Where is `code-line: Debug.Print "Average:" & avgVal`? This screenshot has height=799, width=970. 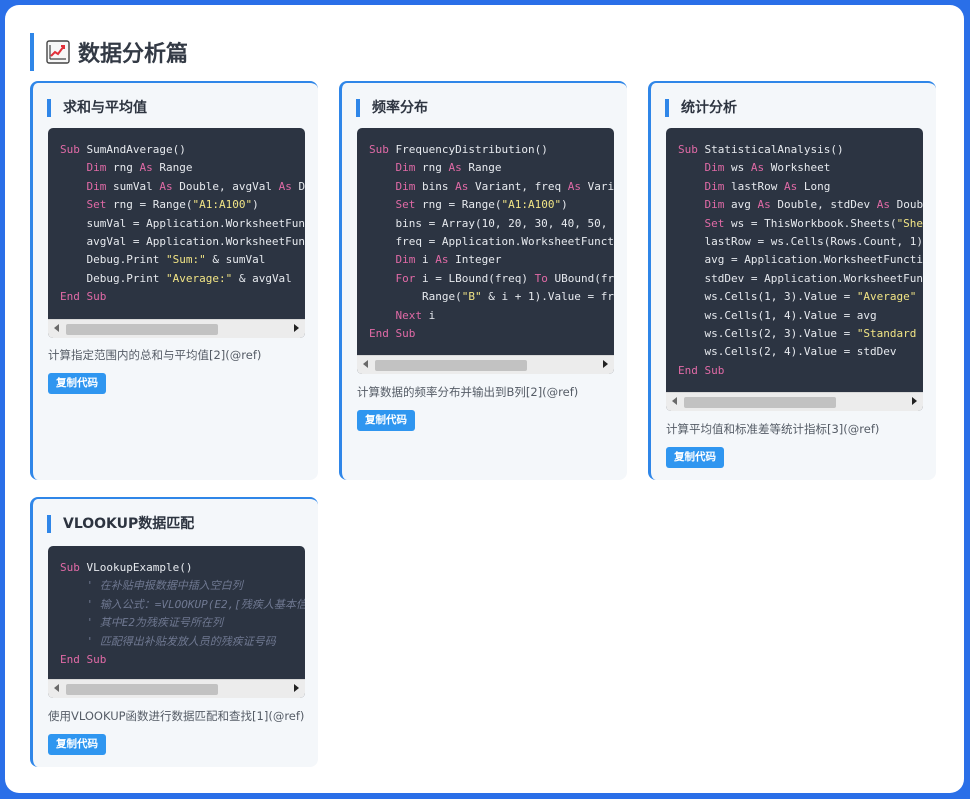
code-line: Debug.Print "Average:" & avgVal is located at coordinates (182, 279).